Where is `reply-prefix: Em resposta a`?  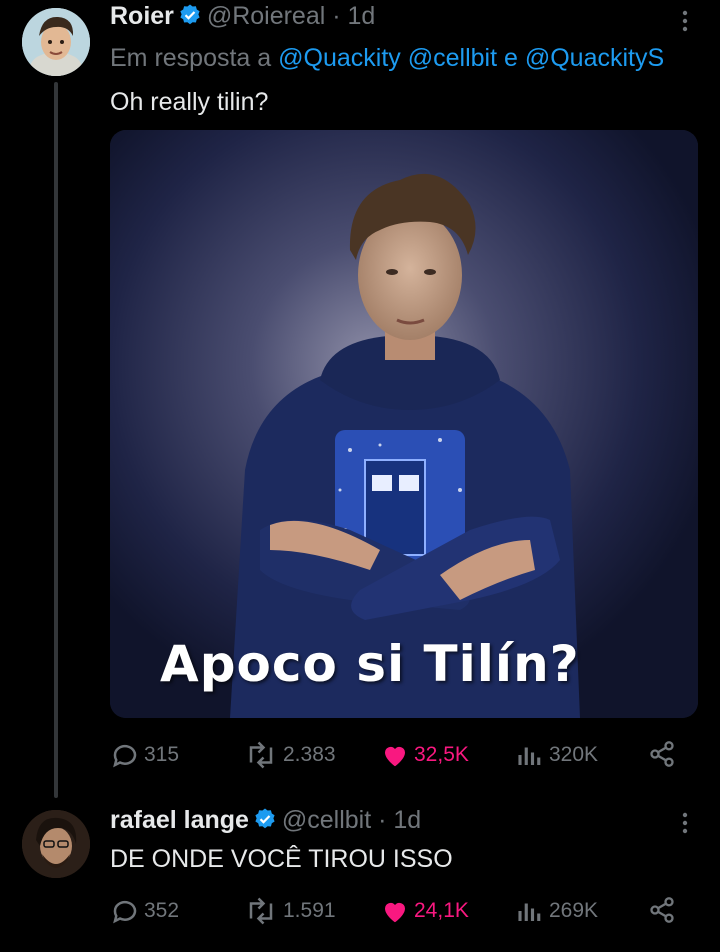
reply-prefix: Em resposta a is located at coordinates (191, 58).